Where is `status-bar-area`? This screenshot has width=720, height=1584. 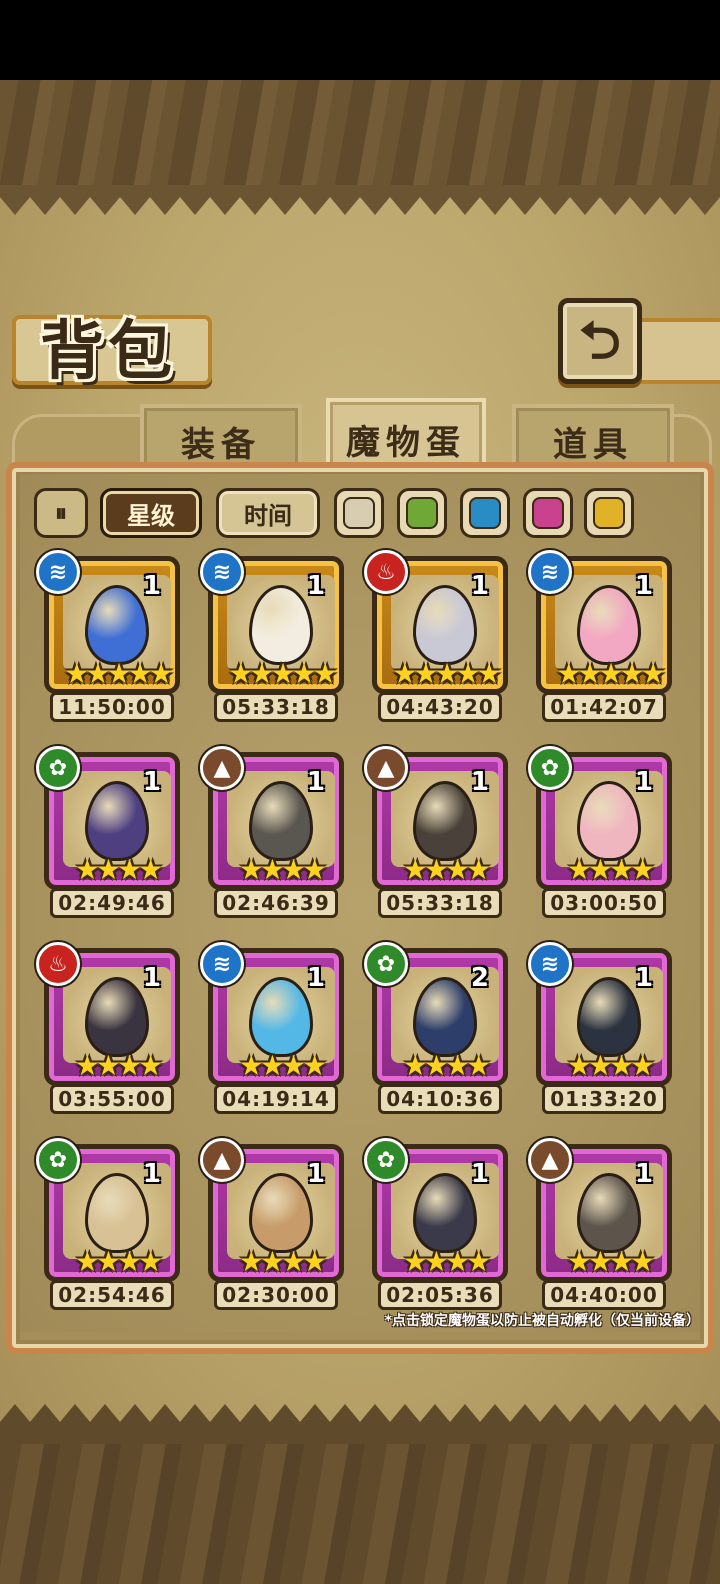
status-bar-area is located at coordinates (360, 40).